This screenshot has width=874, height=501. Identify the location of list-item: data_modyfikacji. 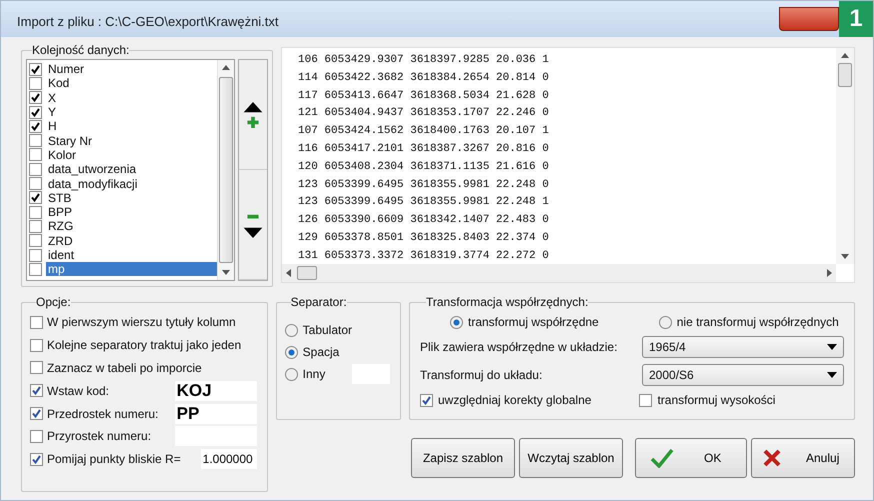
(92, 183).